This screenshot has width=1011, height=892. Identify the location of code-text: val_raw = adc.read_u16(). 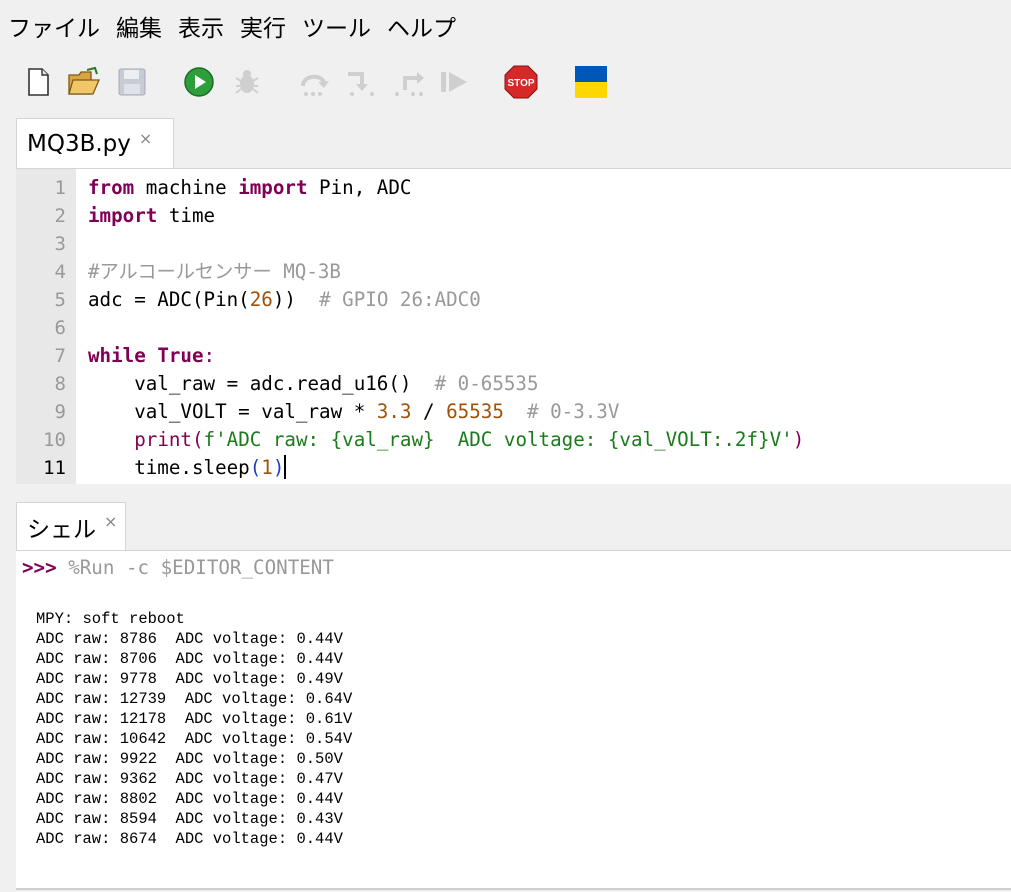
(261, 383).